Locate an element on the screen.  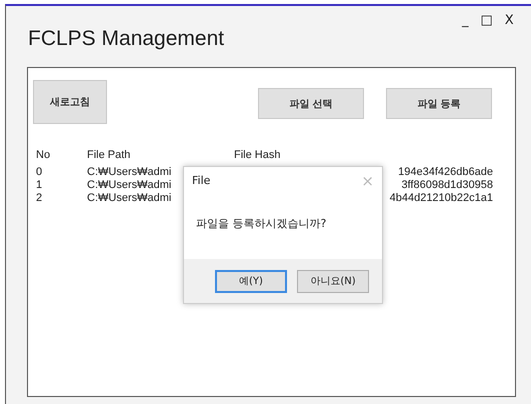
dialog-message: 파일을 등록하시겠습니까? is located at coordinates (261, 224).